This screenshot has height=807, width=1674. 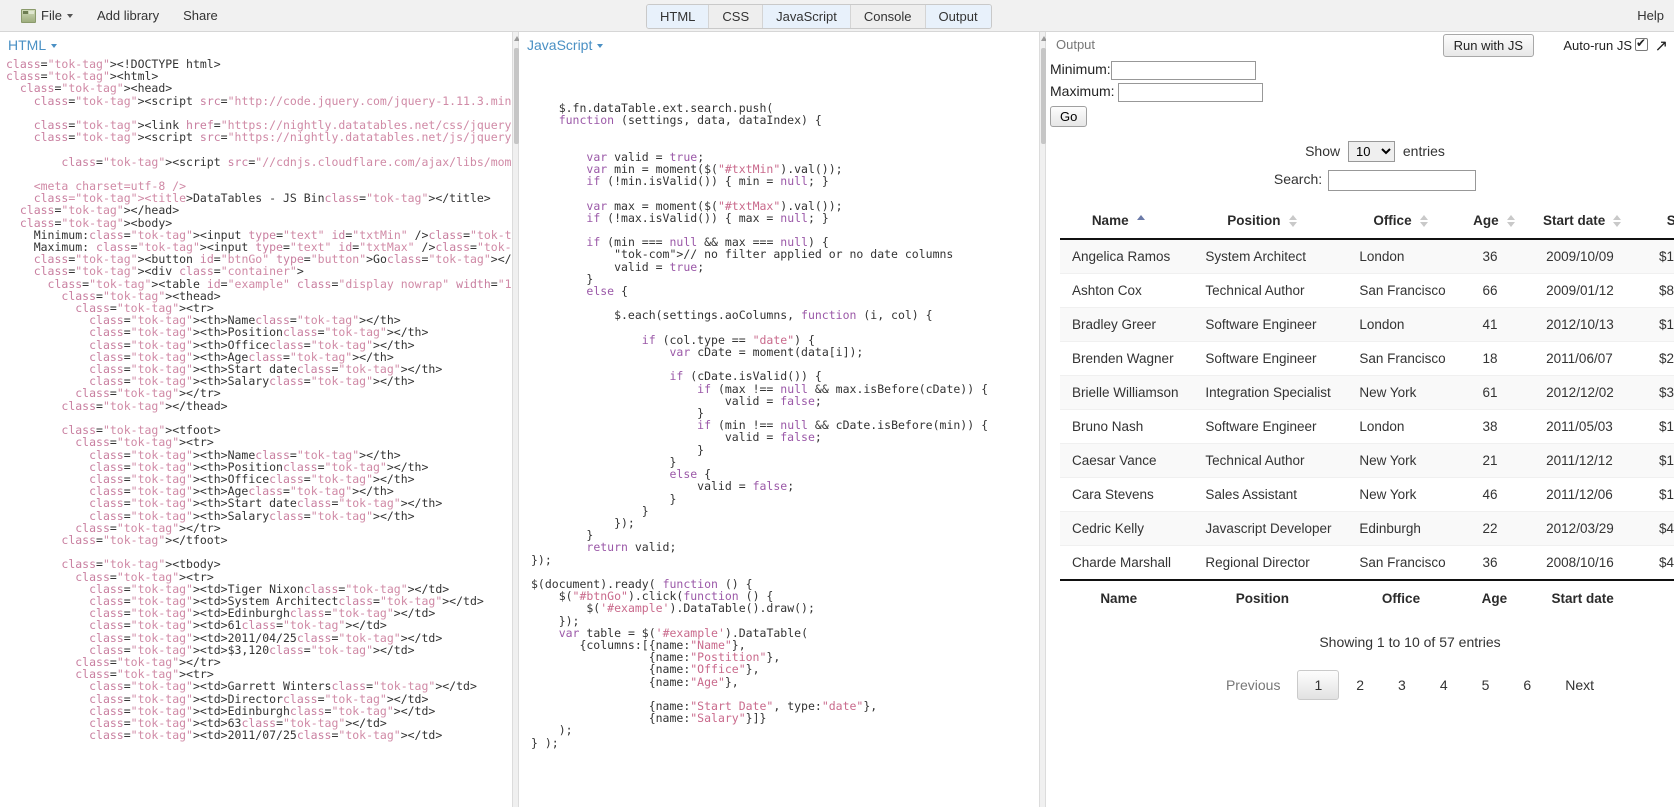 I want to click on file-menu: File, so click(x=47, y=16).